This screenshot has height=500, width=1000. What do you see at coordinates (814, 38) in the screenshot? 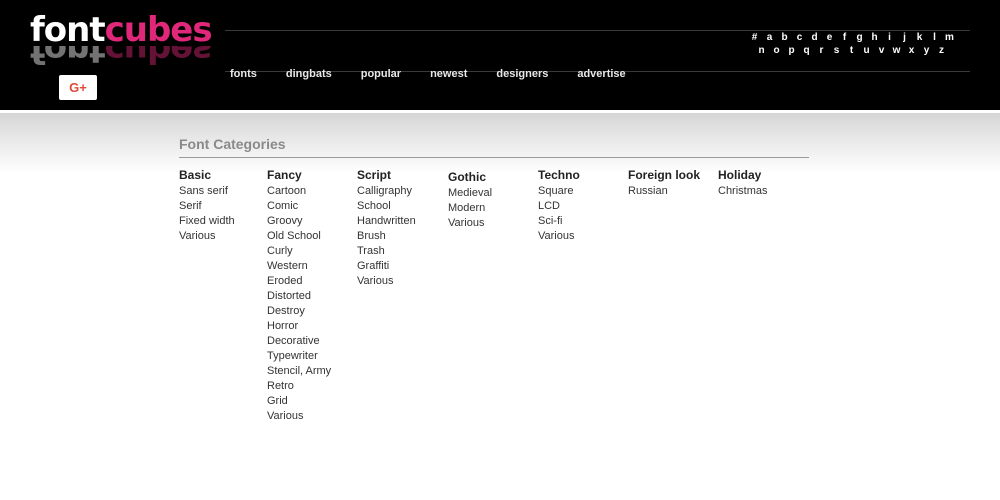
I see `alphabet-link: d` at bounding box center [814, 38].